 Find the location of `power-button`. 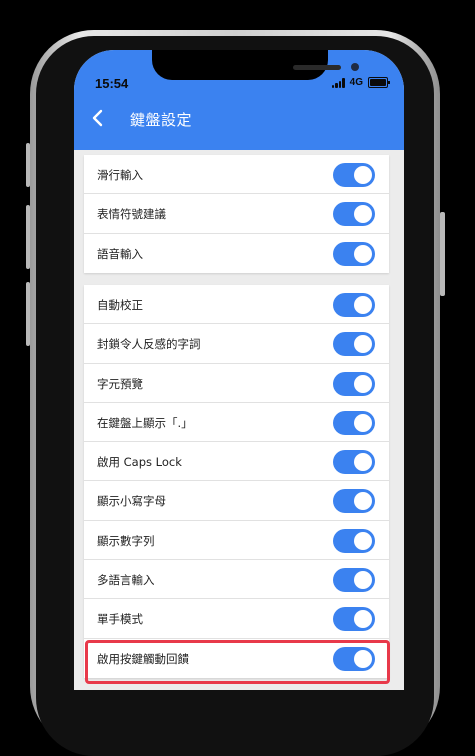

power-button is located at coordinates (442, 254).